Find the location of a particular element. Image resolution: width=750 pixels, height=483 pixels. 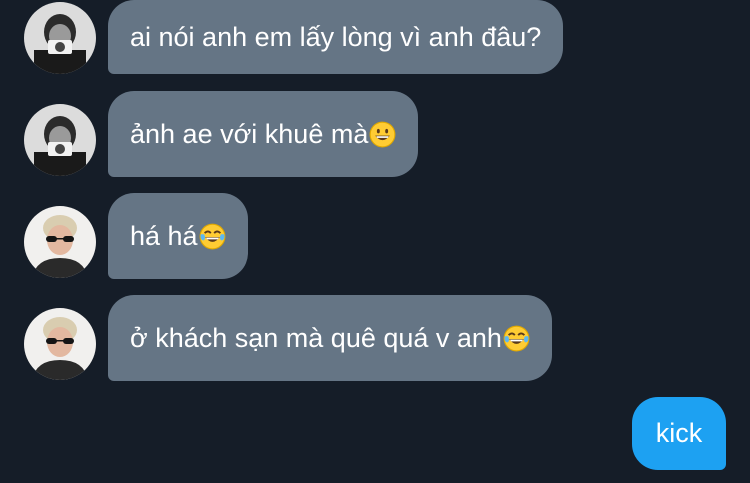

message-bubble-incoming: ảnh ae với khuê mà is located at coordinates (263, 134).